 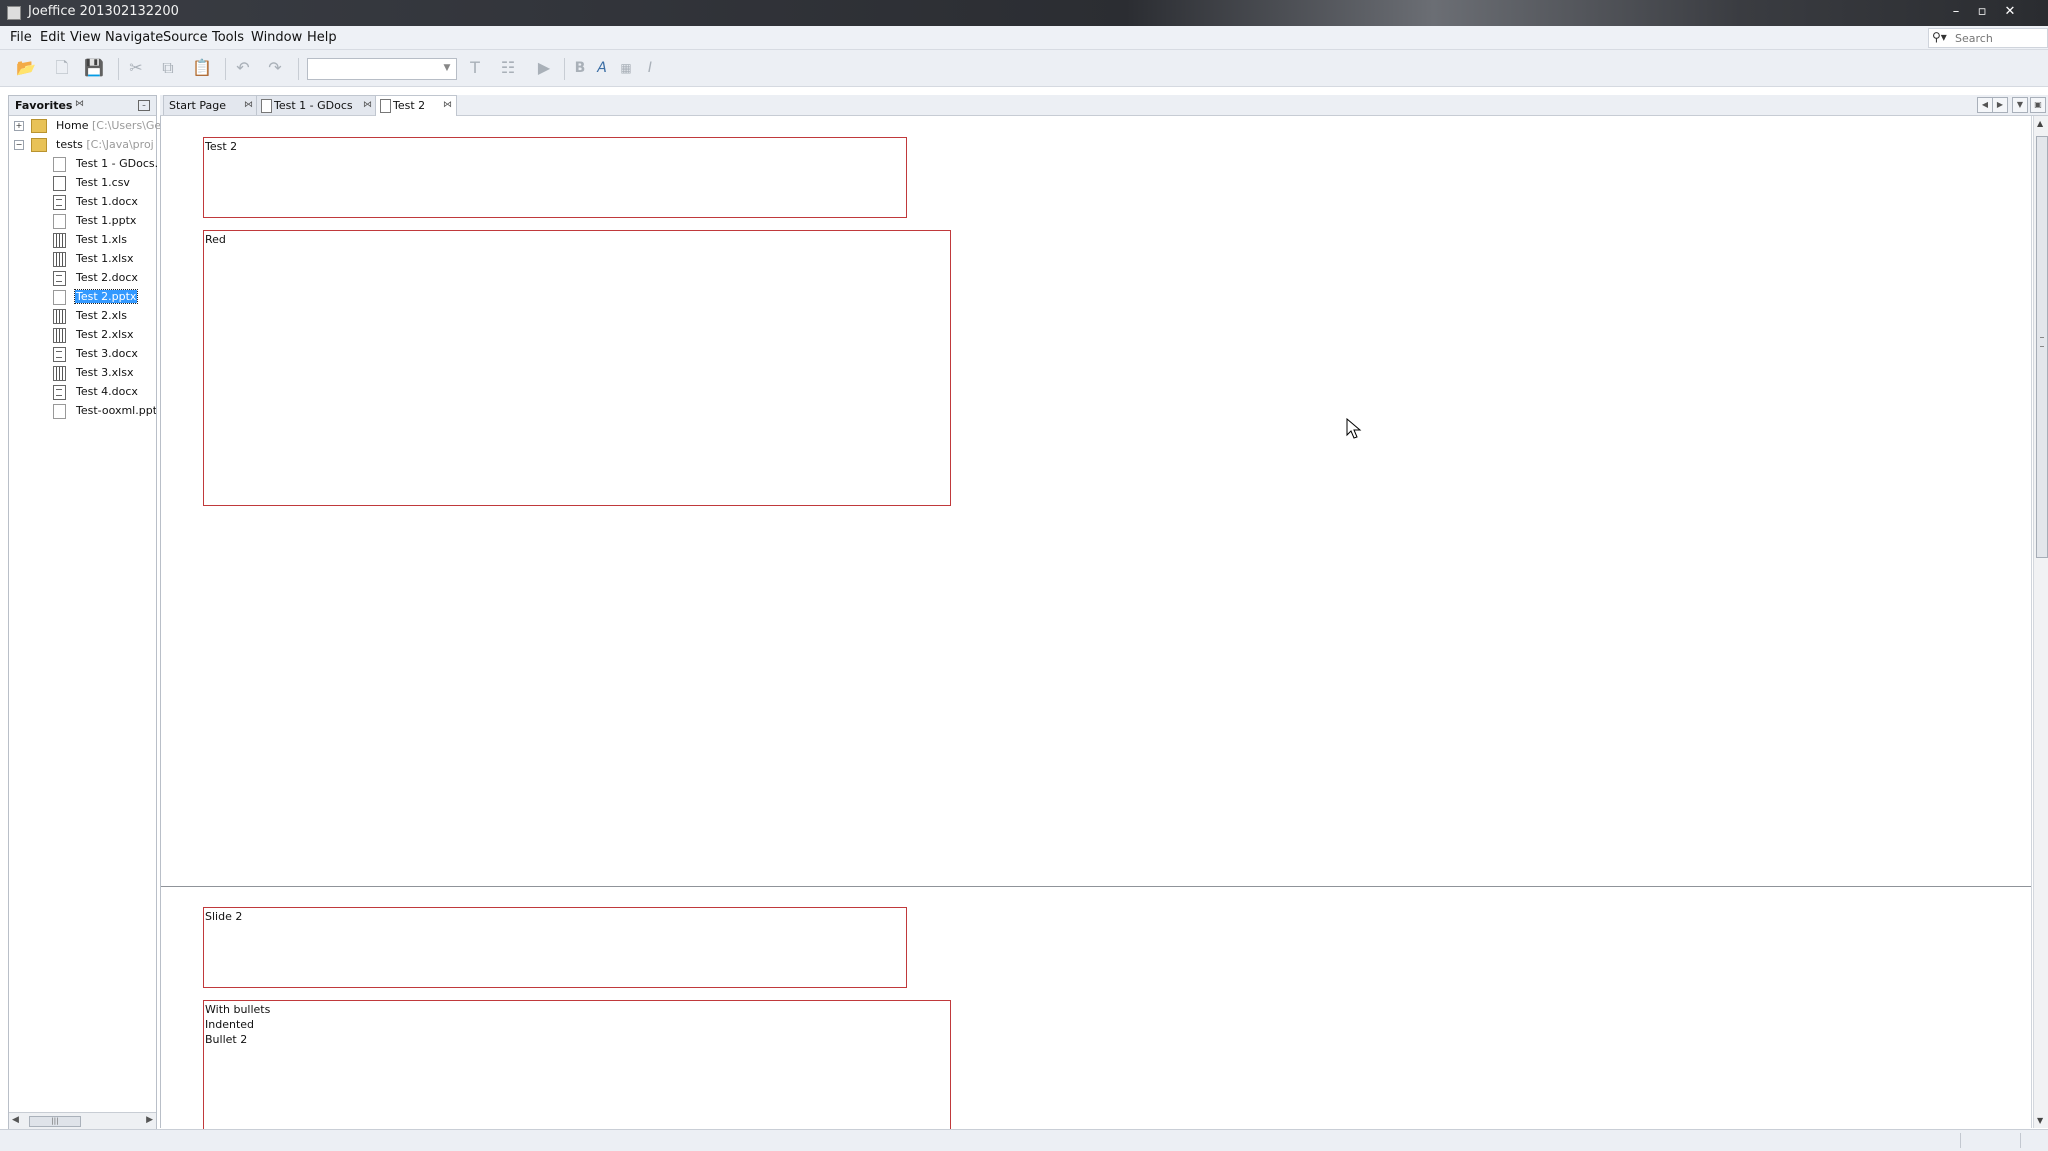 I want to click on collapse-icon: −, so click(x=19, y=145).